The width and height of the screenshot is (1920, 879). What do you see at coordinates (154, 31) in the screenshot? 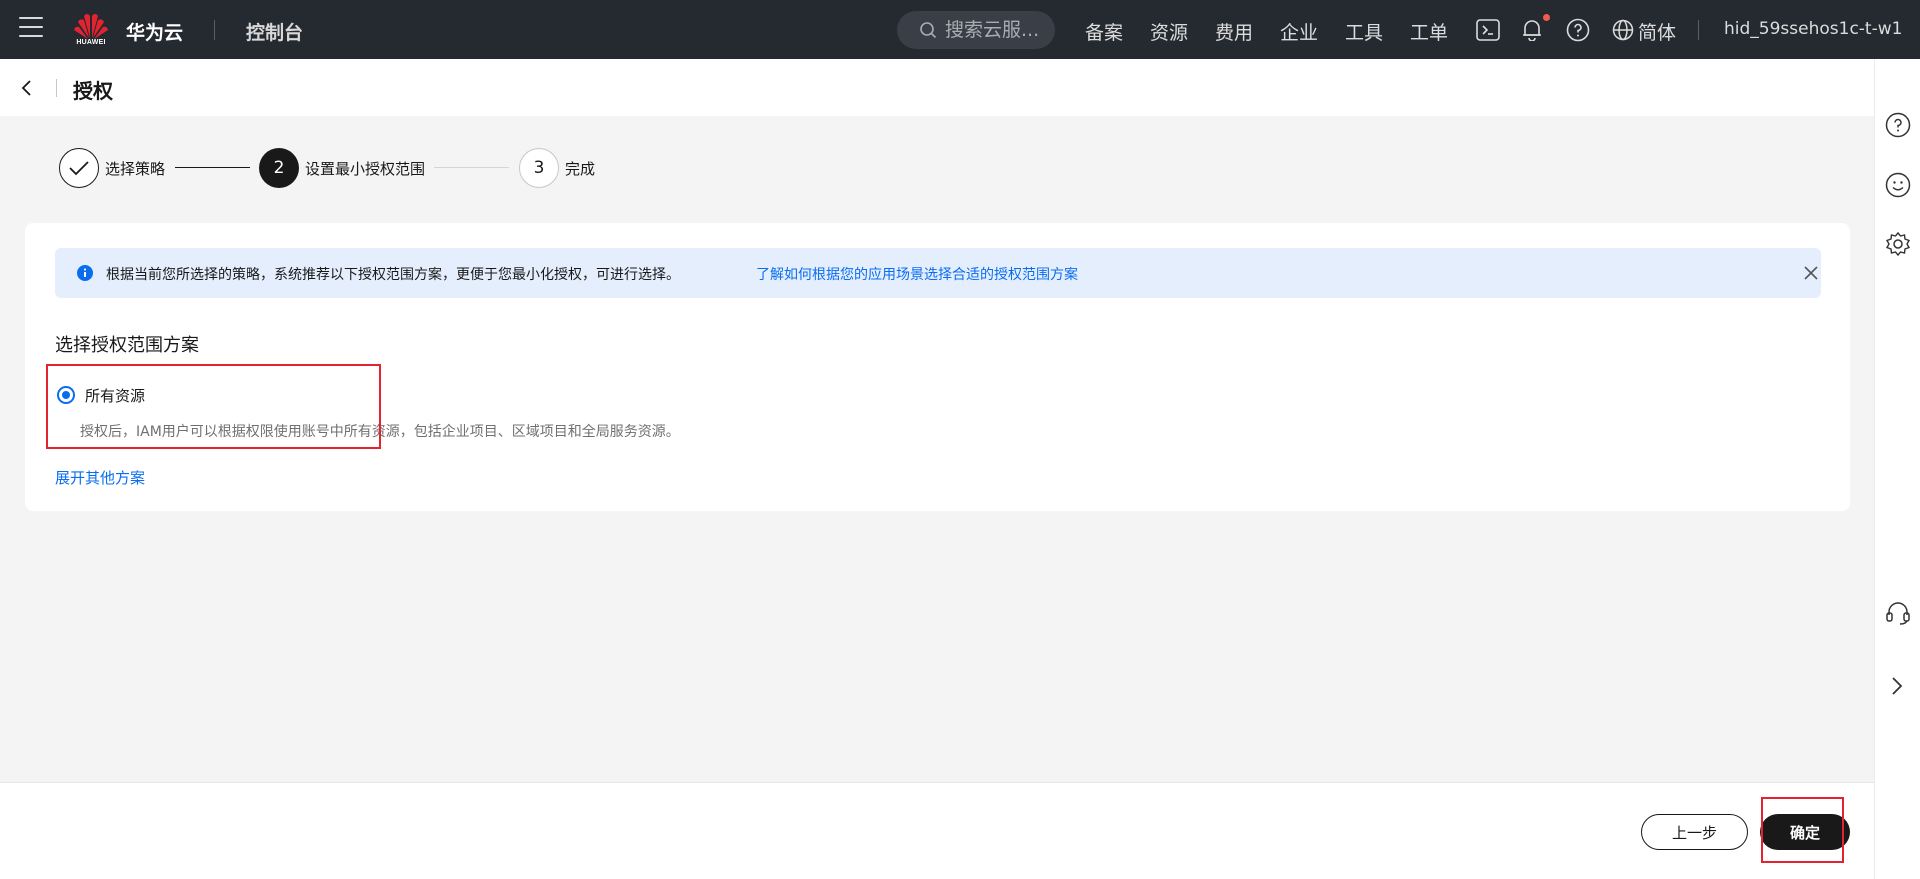
I see `brand-name: 华为云` at bounding box center [154, 31].